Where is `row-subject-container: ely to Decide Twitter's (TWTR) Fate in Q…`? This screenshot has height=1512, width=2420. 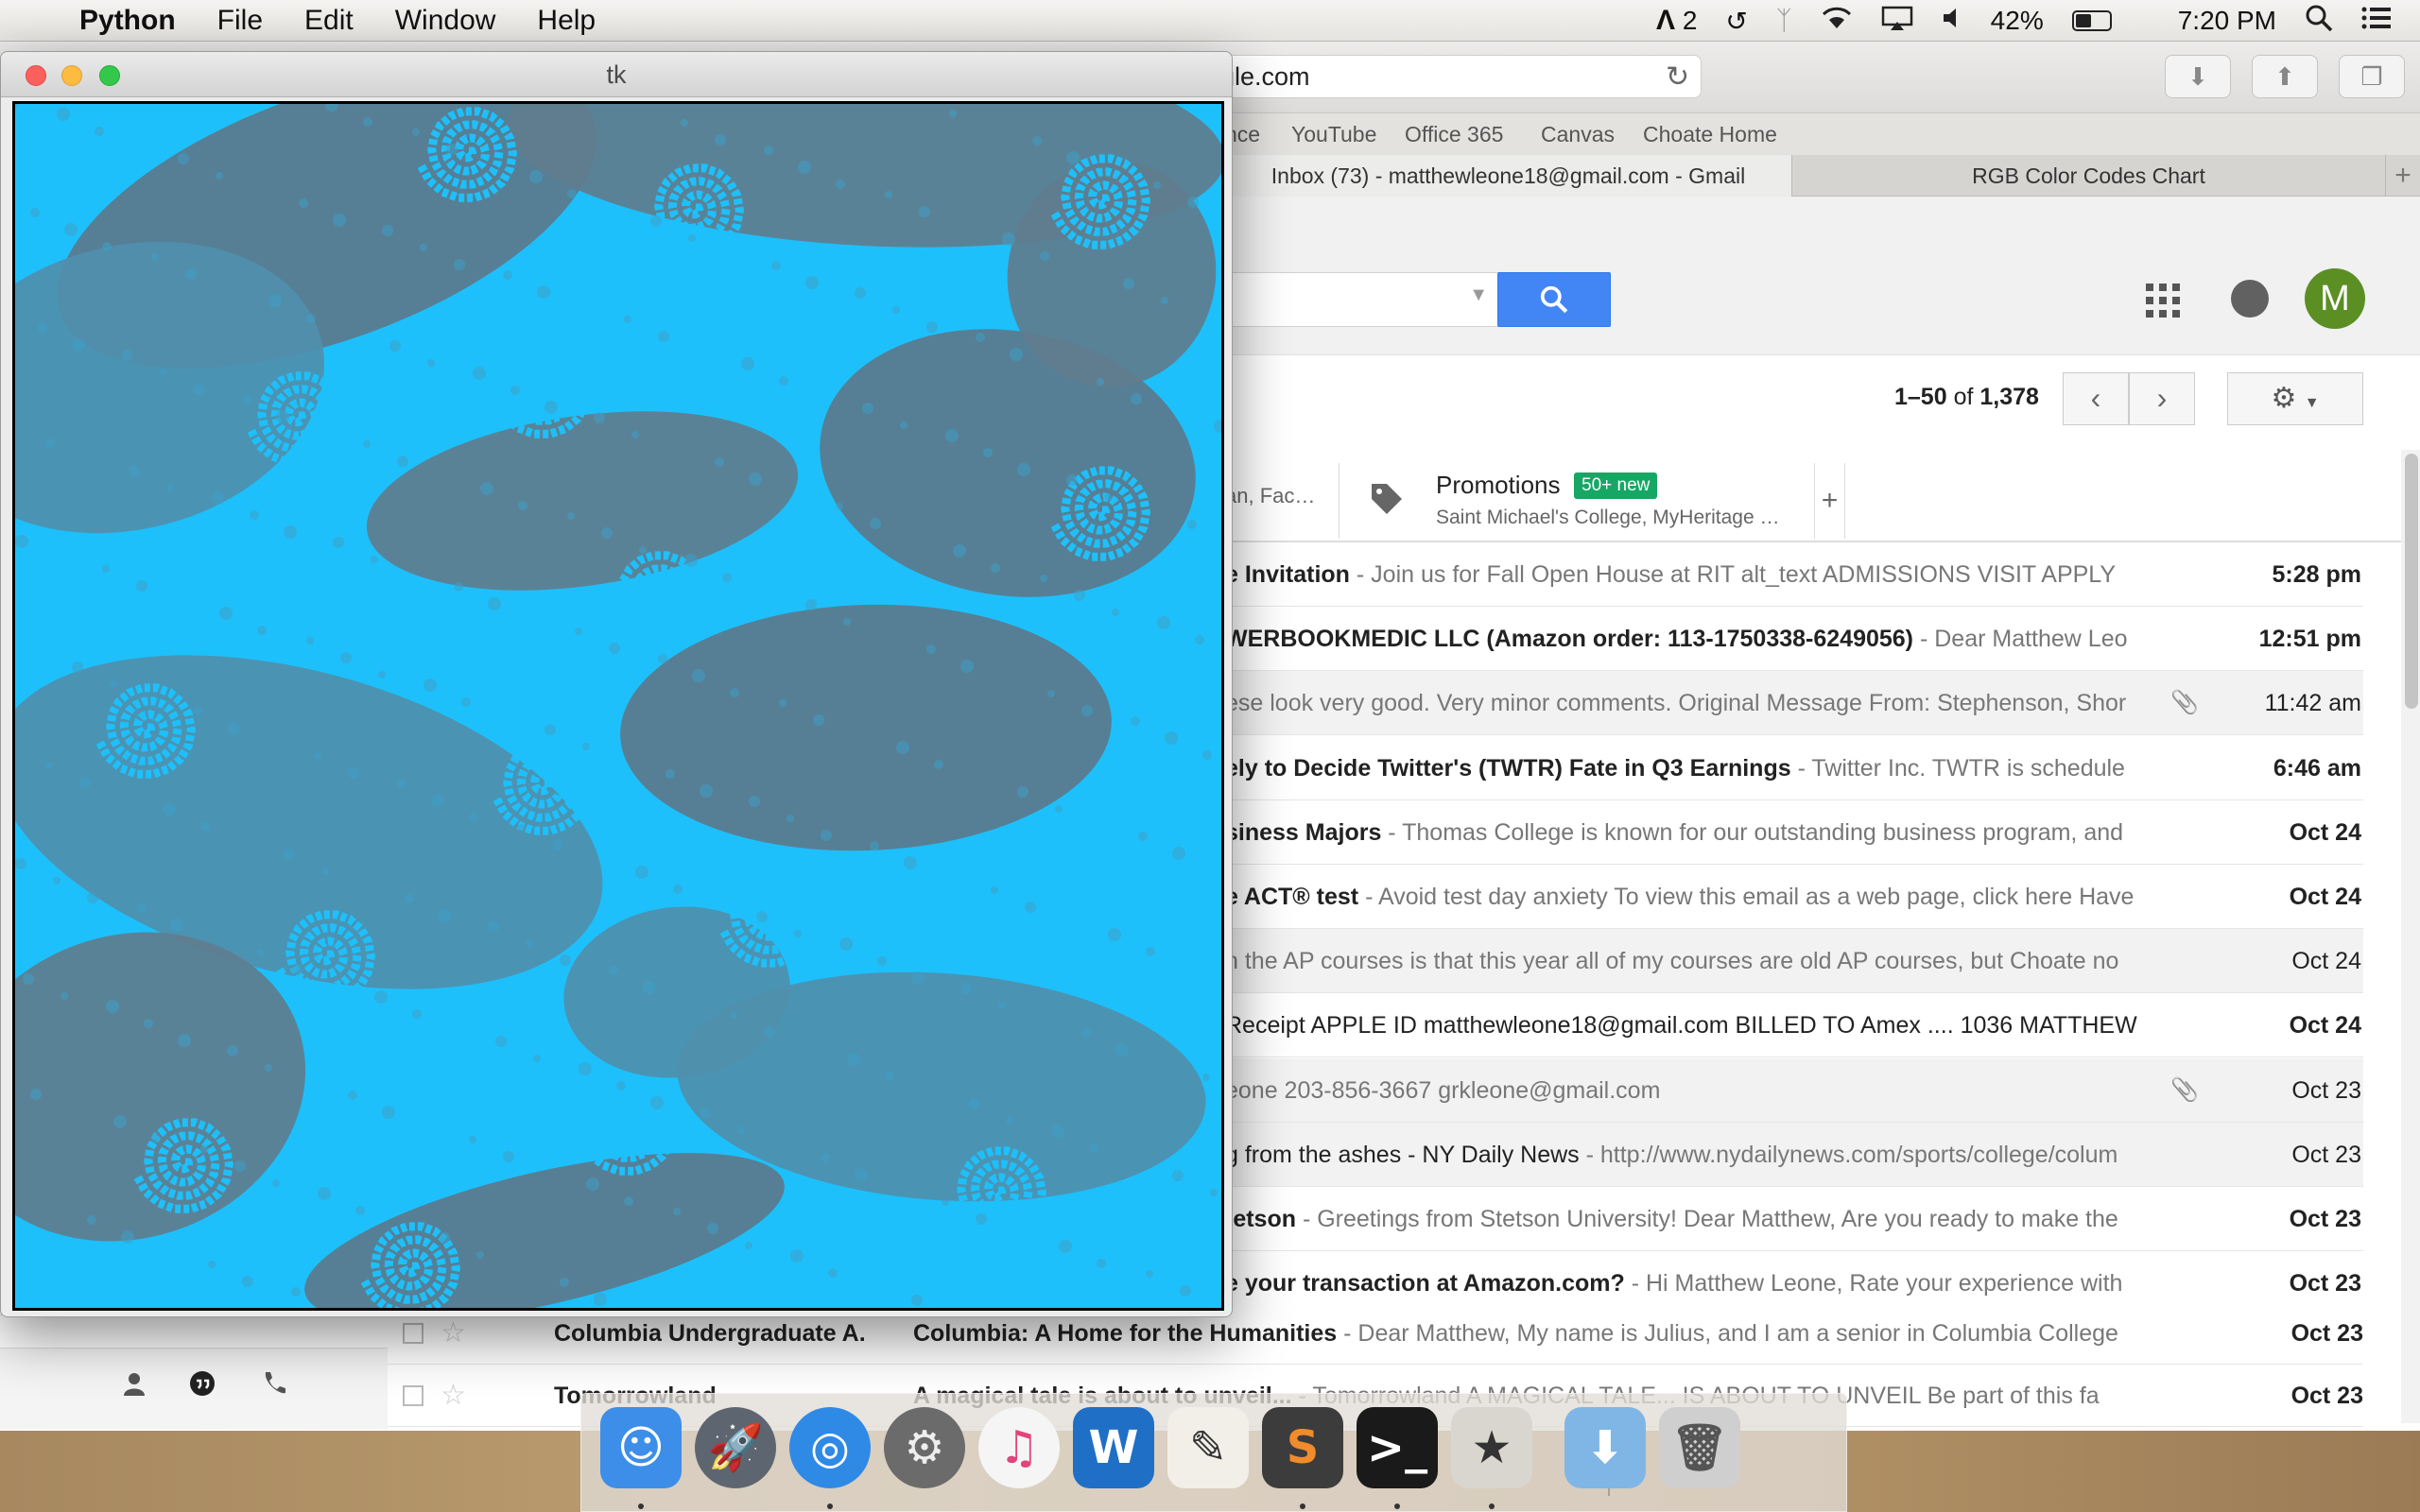
row-subject-container: ely to Decide Twitter's (TWTR) Fate in Q… is located at coordinates (1691, 768).